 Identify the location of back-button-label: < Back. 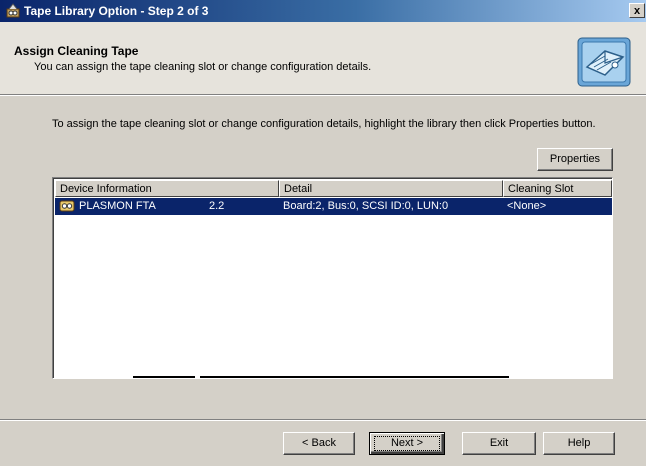
(319, 443).